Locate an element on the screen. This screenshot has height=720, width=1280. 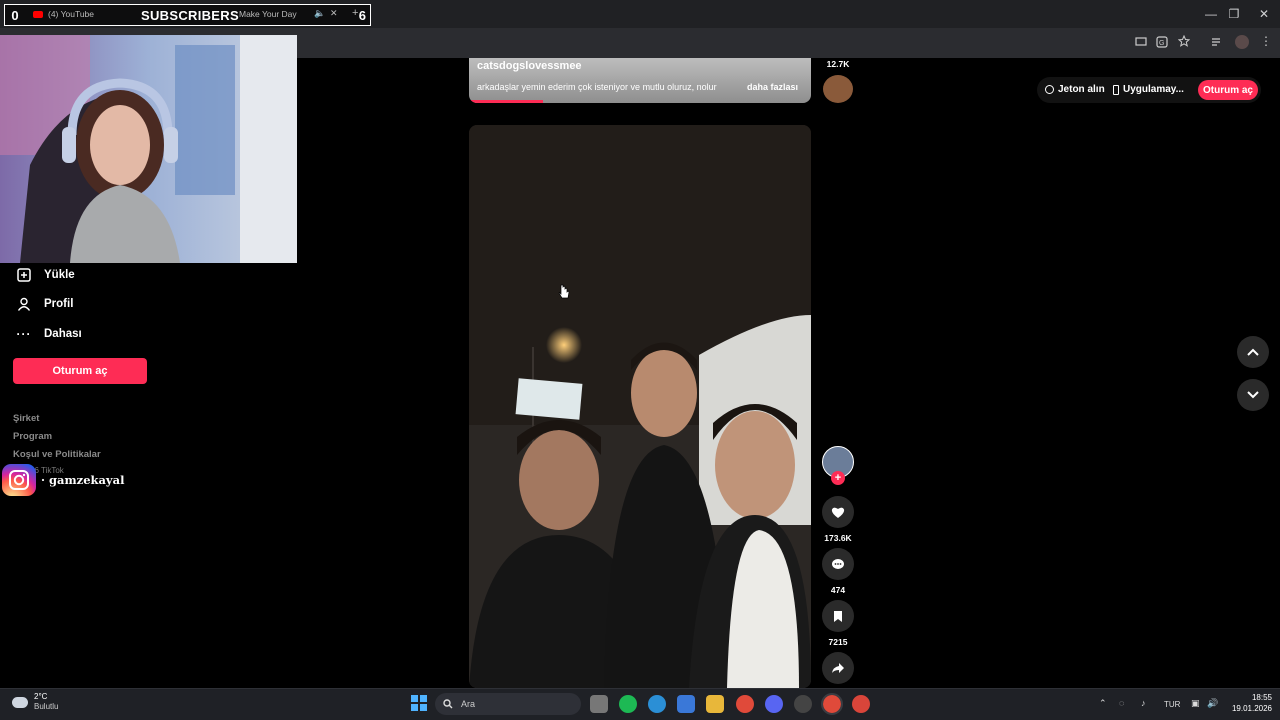
store-icon is located at coordinates (686, 704).